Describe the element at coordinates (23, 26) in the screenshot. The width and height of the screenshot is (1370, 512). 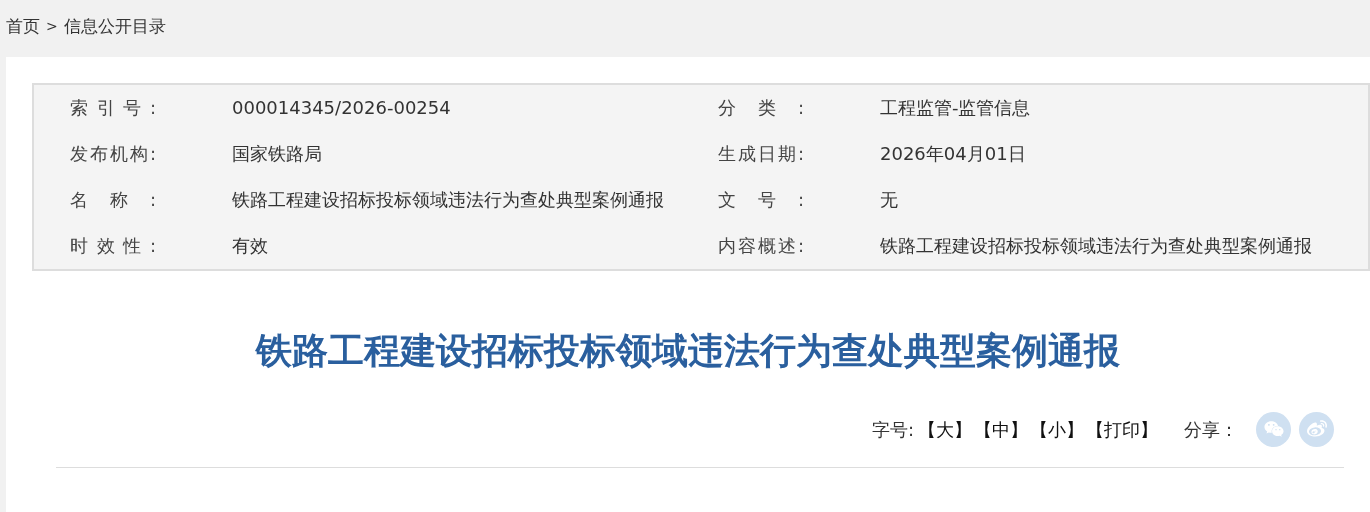
I see `breadcrumb-link: 首页` at that location.